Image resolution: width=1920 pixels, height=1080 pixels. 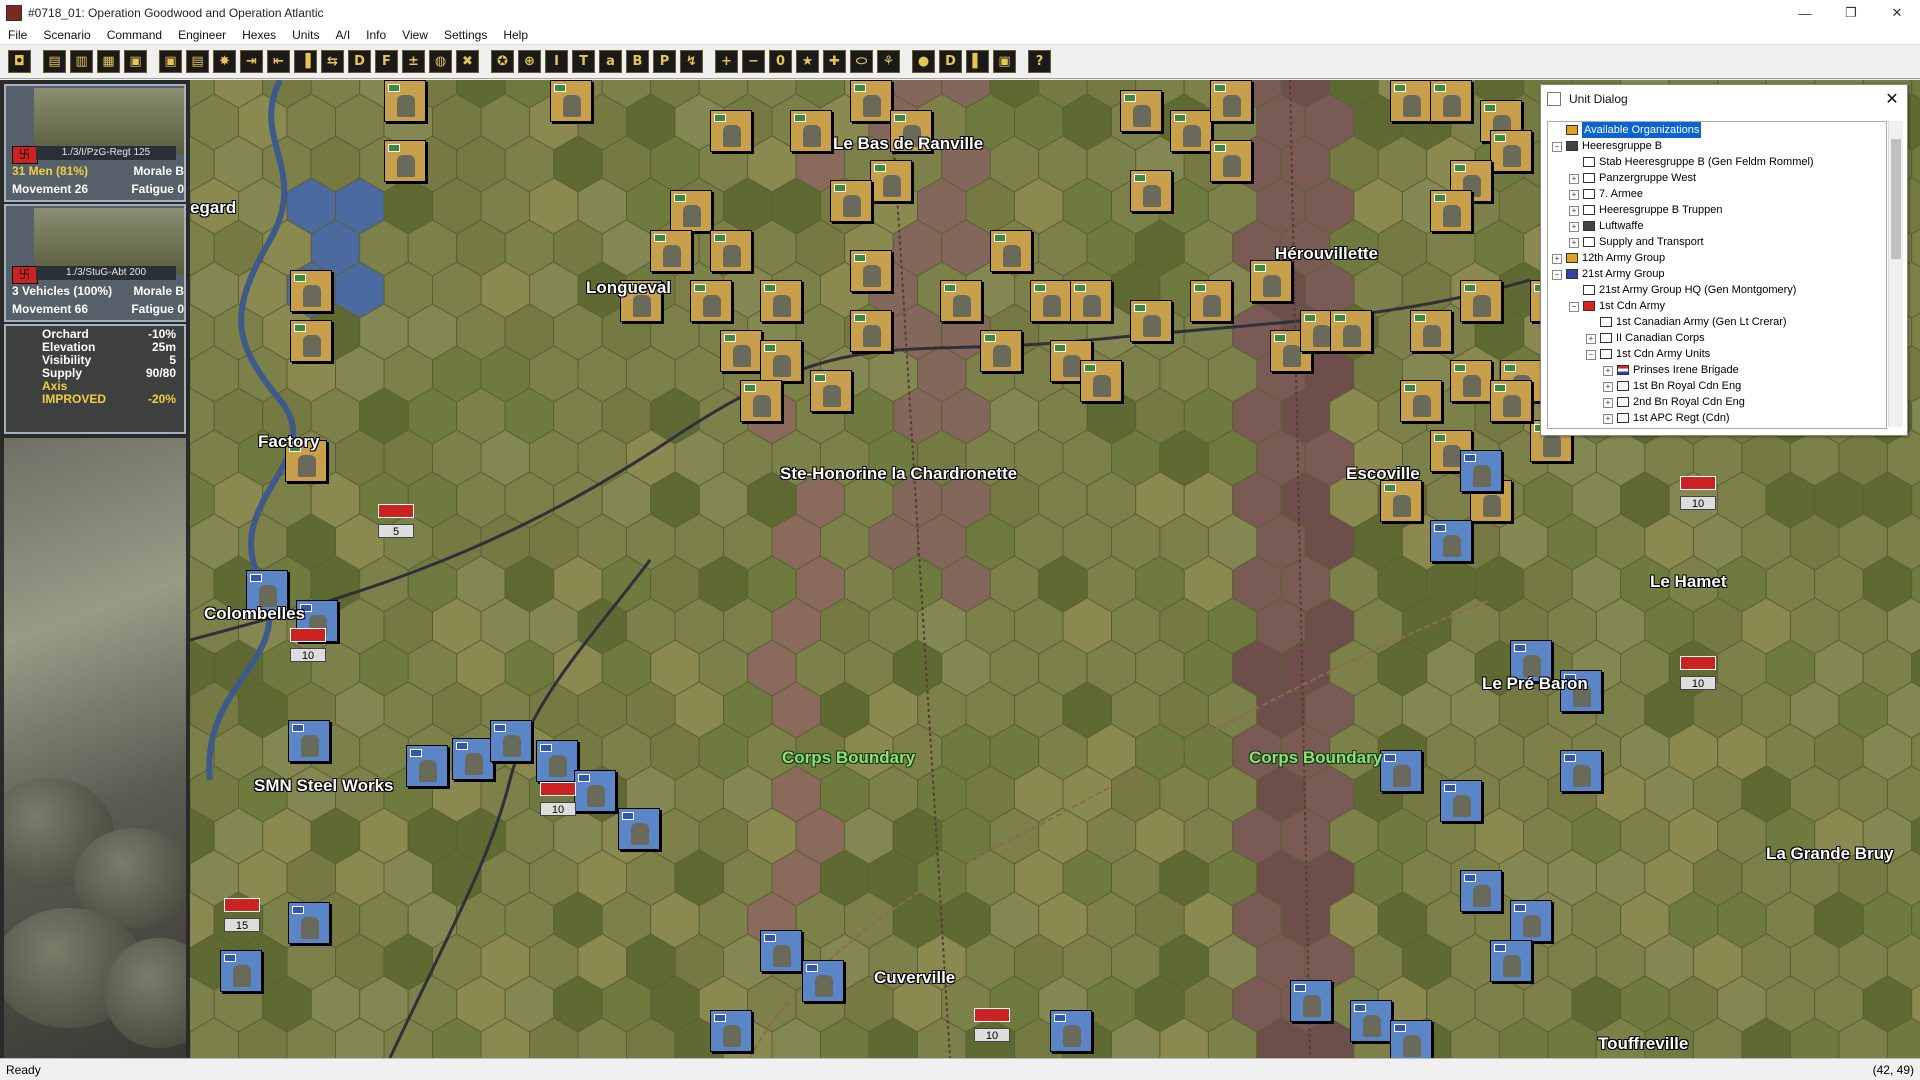 I want to click on tree-item: Stab Heeresgruppe B (Gen Feldm Rommel), so click(x=1717, y=162).